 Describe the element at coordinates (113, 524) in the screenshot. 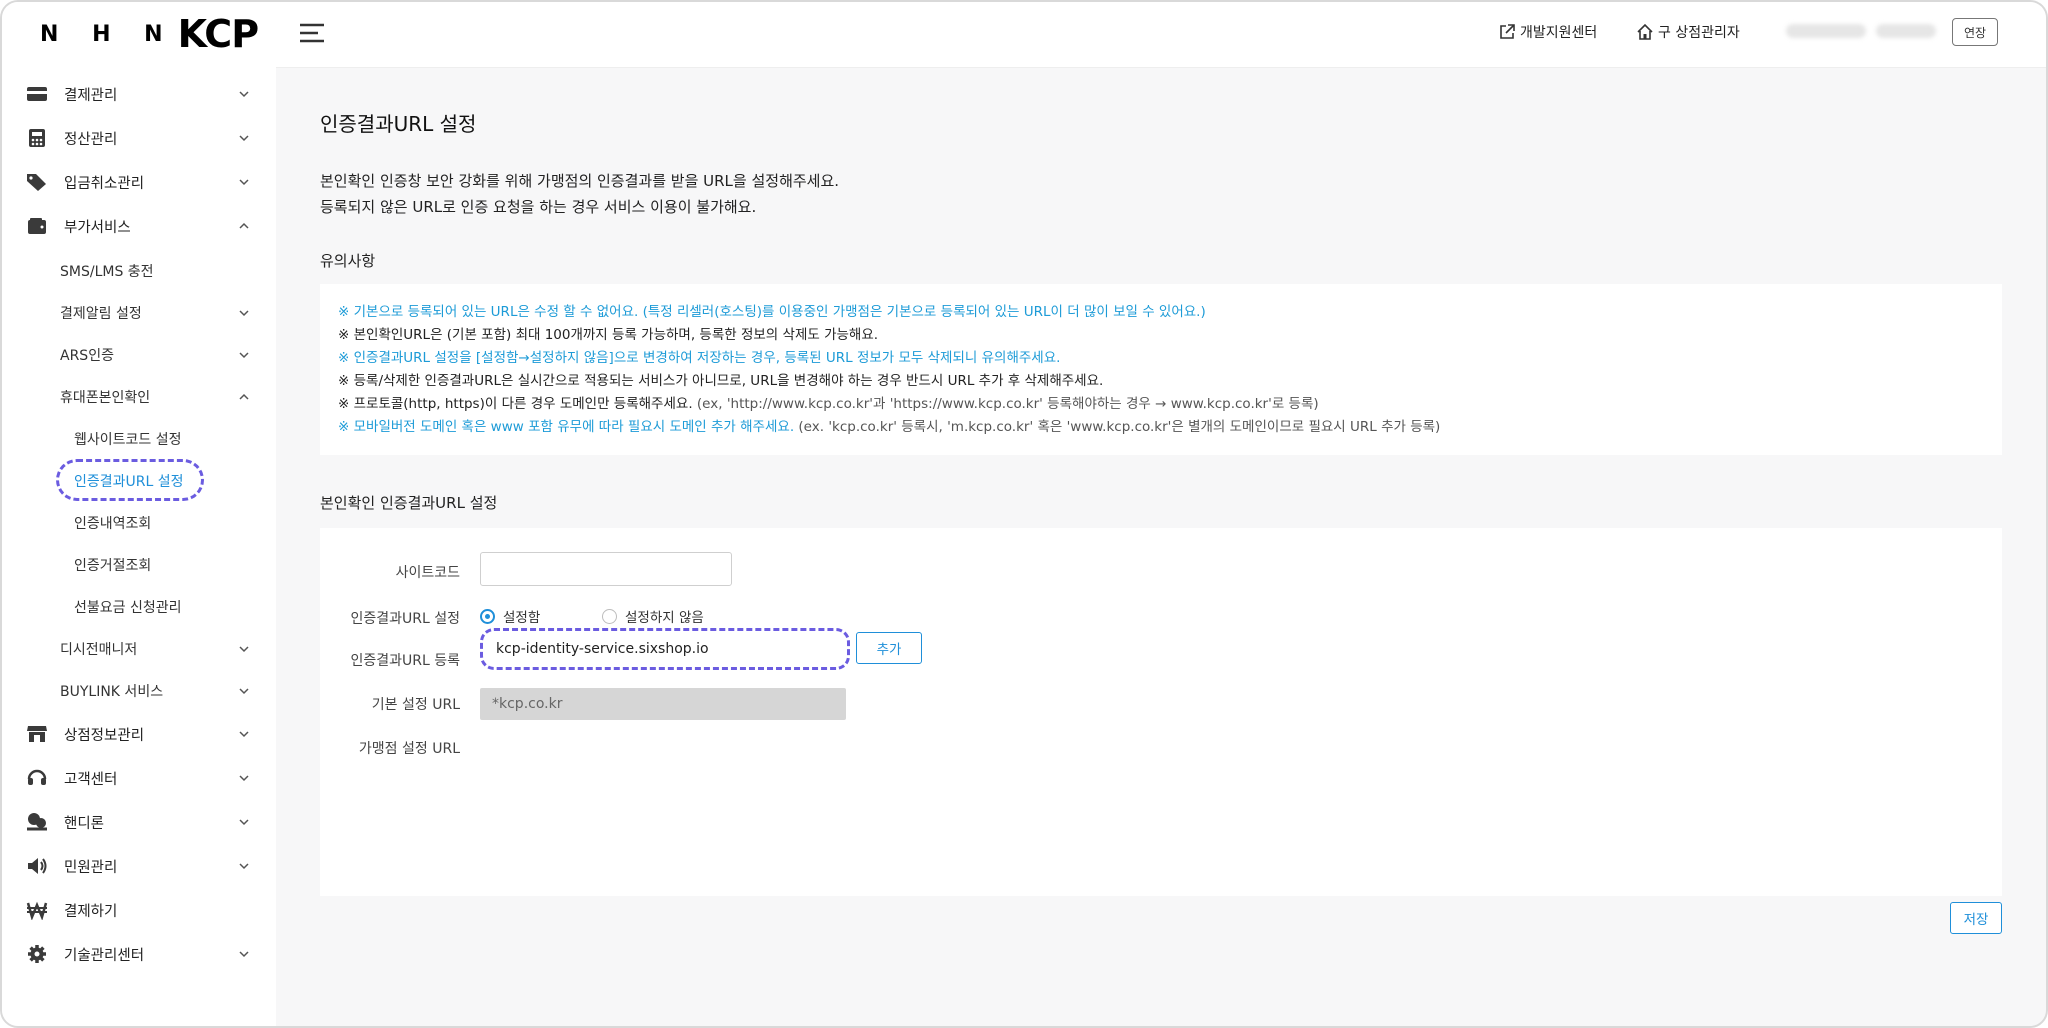

I see `sidebar-subitem-label: 인증내역조회` at that location.